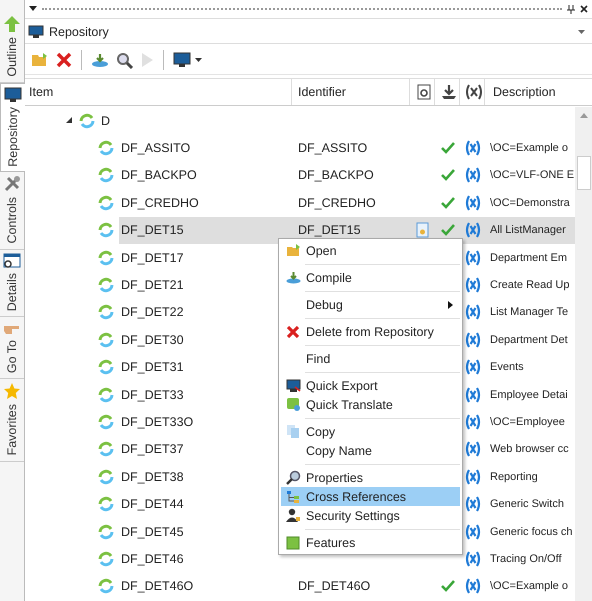 The height and width of the screenshot is (601, 592). What do you see at coordinates (308, 32) in the screenshot?
I see `view-dropdown: Repository` at bounding box center [308, 32].